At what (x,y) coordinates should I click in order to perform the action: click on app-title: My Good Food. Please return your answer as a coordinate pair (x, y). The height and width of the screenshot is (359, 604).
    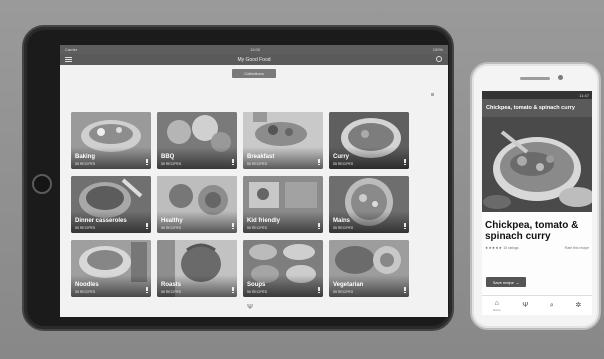
    Looking at the image, I should click on (254, 59).